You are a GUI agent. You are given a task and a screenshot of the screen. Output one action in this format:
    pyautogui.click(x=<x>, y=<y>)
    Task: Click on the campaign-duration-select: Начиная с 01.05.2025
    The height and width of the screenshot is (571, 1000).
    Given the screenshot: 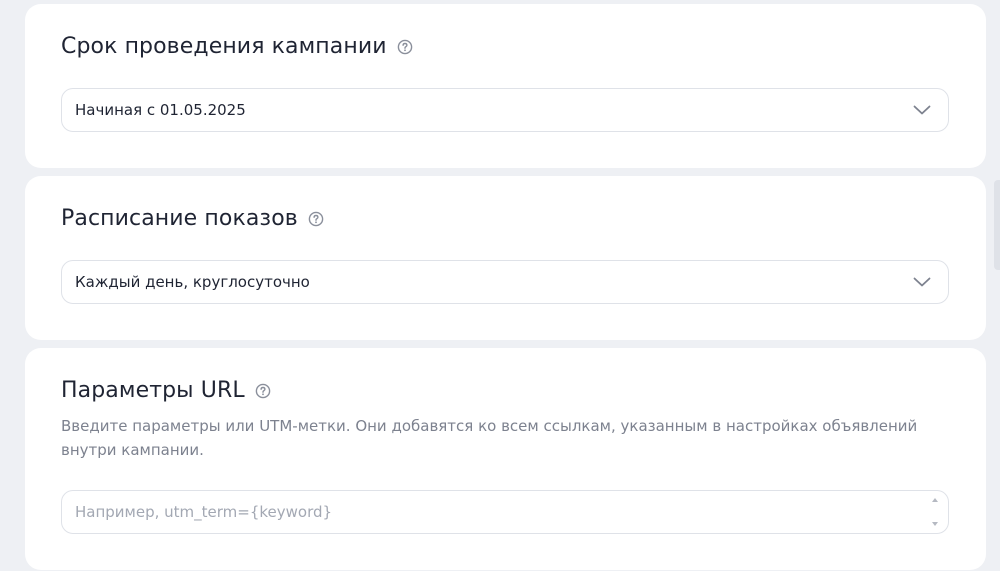 What is the action you would take?
    pyautogui.click(x=505, y=110)
    